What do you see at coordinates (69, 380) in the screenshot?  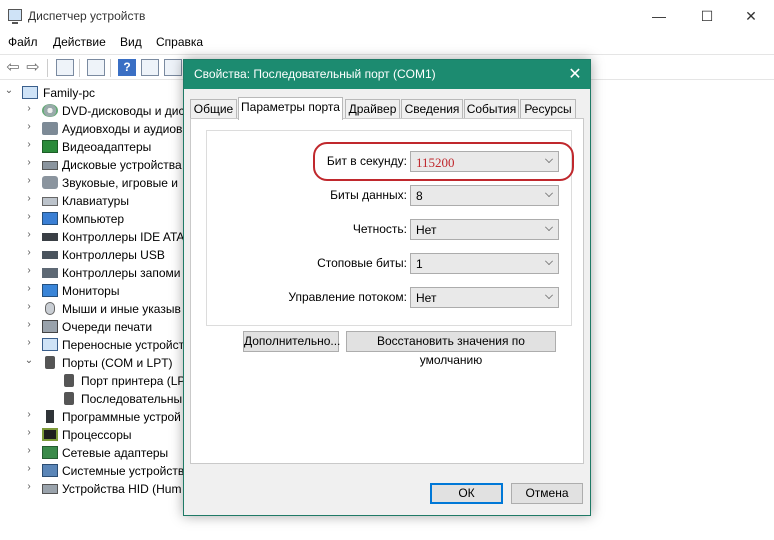 I see `port-icon` at bounding box center [69, 380].